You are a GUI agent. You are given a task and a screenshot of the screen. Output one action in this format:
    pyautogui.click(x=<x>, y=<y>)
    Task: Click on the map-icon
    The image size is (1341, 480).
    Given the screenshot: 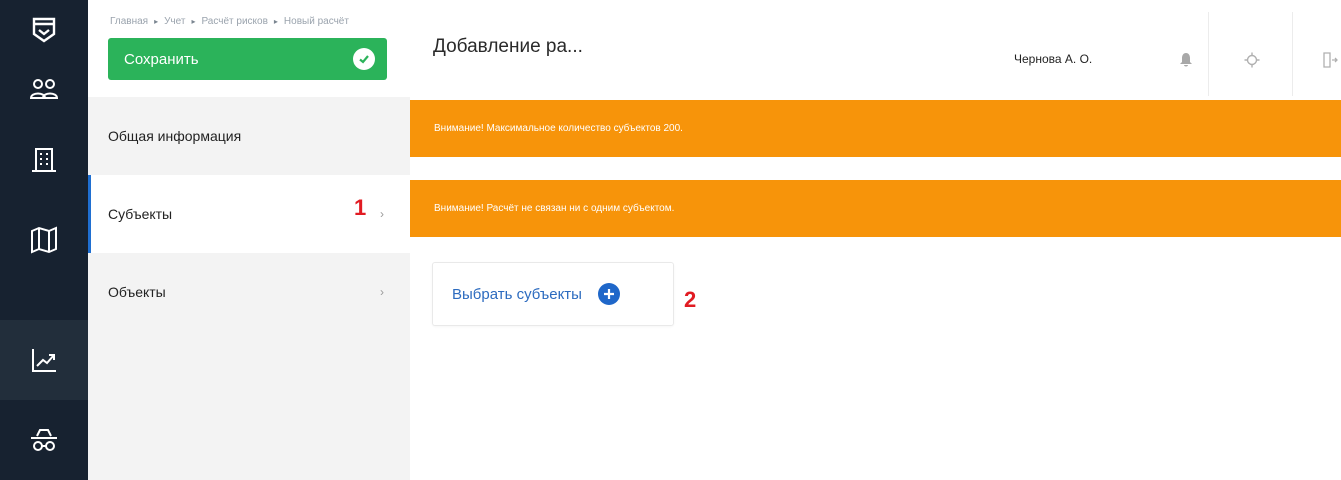 What is the action you would take?
    pyautogui.click(x=44, y=240)
    